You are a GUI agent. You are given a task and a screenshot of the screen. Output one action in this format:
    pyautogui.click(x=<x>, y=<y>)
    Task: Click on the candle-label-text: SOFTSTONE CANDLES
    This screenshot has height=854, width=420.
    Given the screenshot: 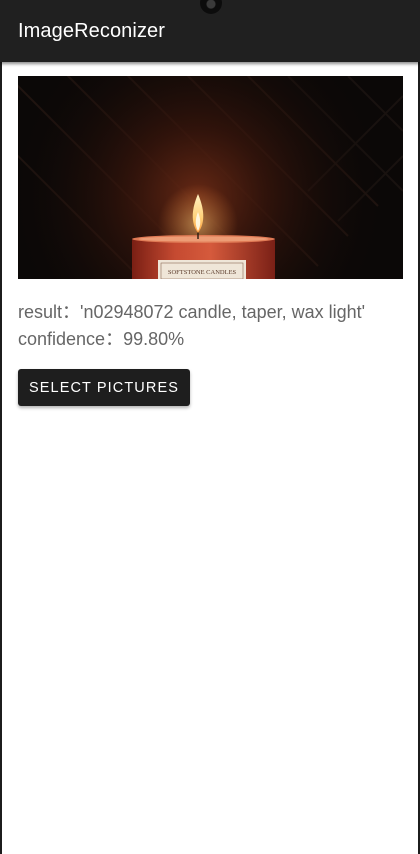 What is the action you would take?
    pyautogui.click(x=202, y=272)
    